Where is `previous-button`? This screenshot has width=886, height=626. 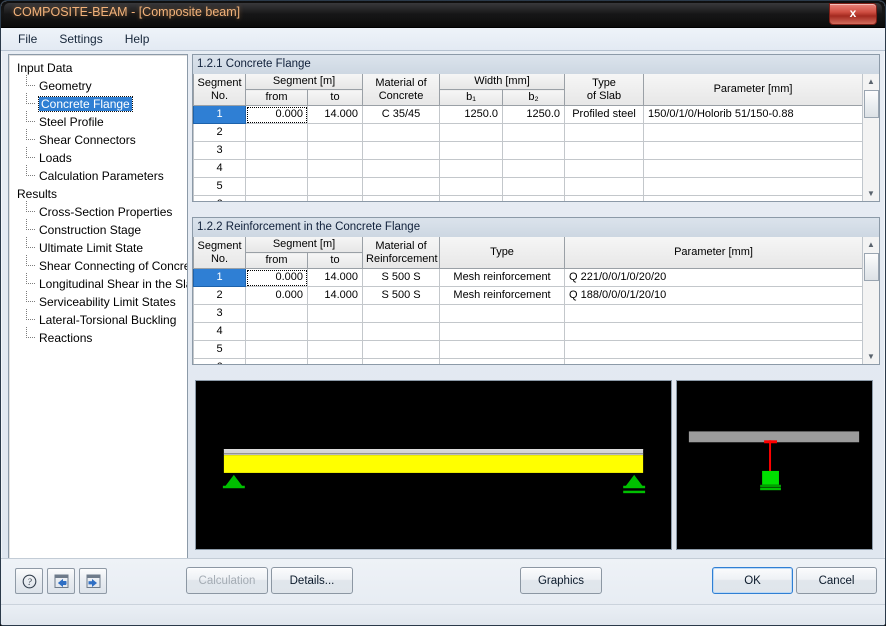 previous-button is located at coordinates (61, 581).